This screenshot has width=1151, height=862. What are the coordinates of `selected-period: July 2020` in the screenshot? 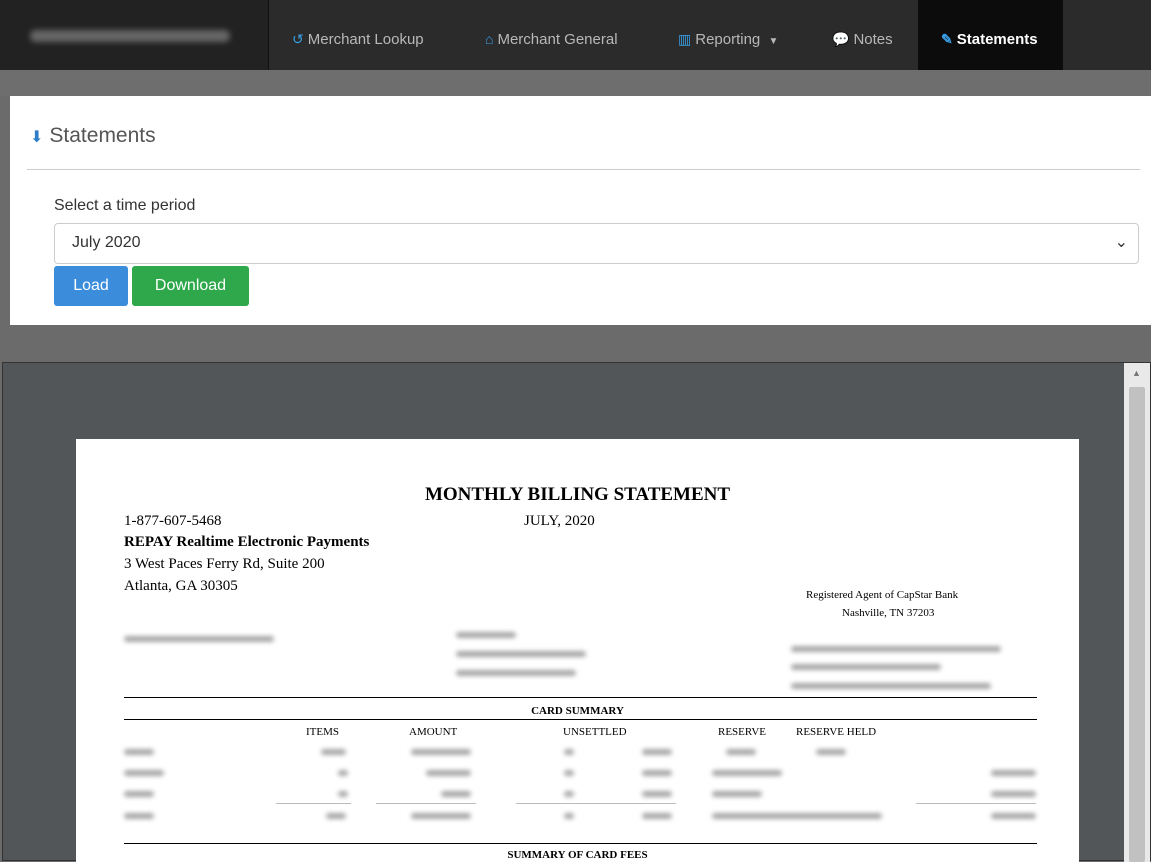 It's located at (106, 242).